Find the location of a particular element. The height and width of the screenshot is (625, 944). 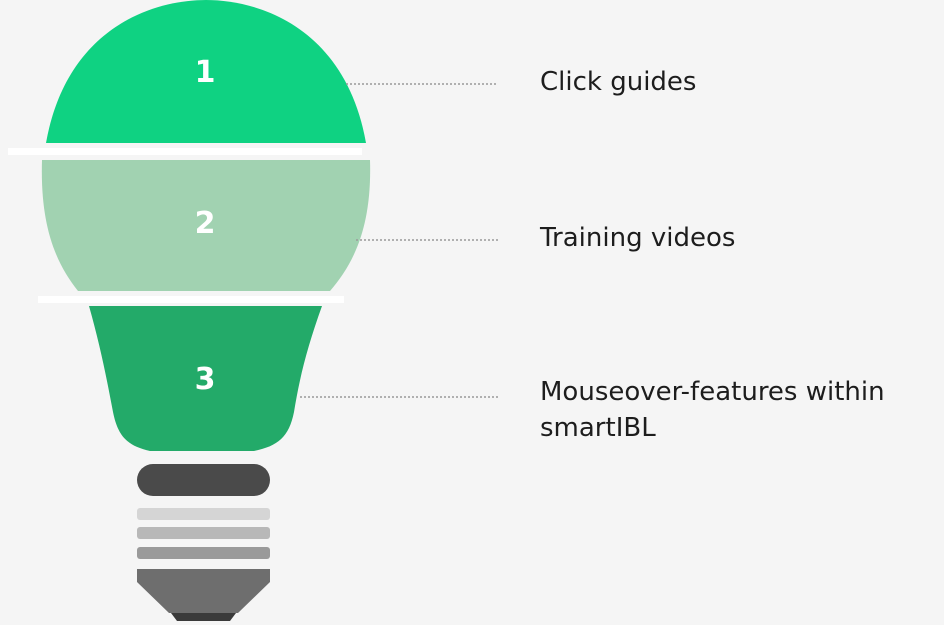

step-number-2: 2 is located at coordinates (205, 223).